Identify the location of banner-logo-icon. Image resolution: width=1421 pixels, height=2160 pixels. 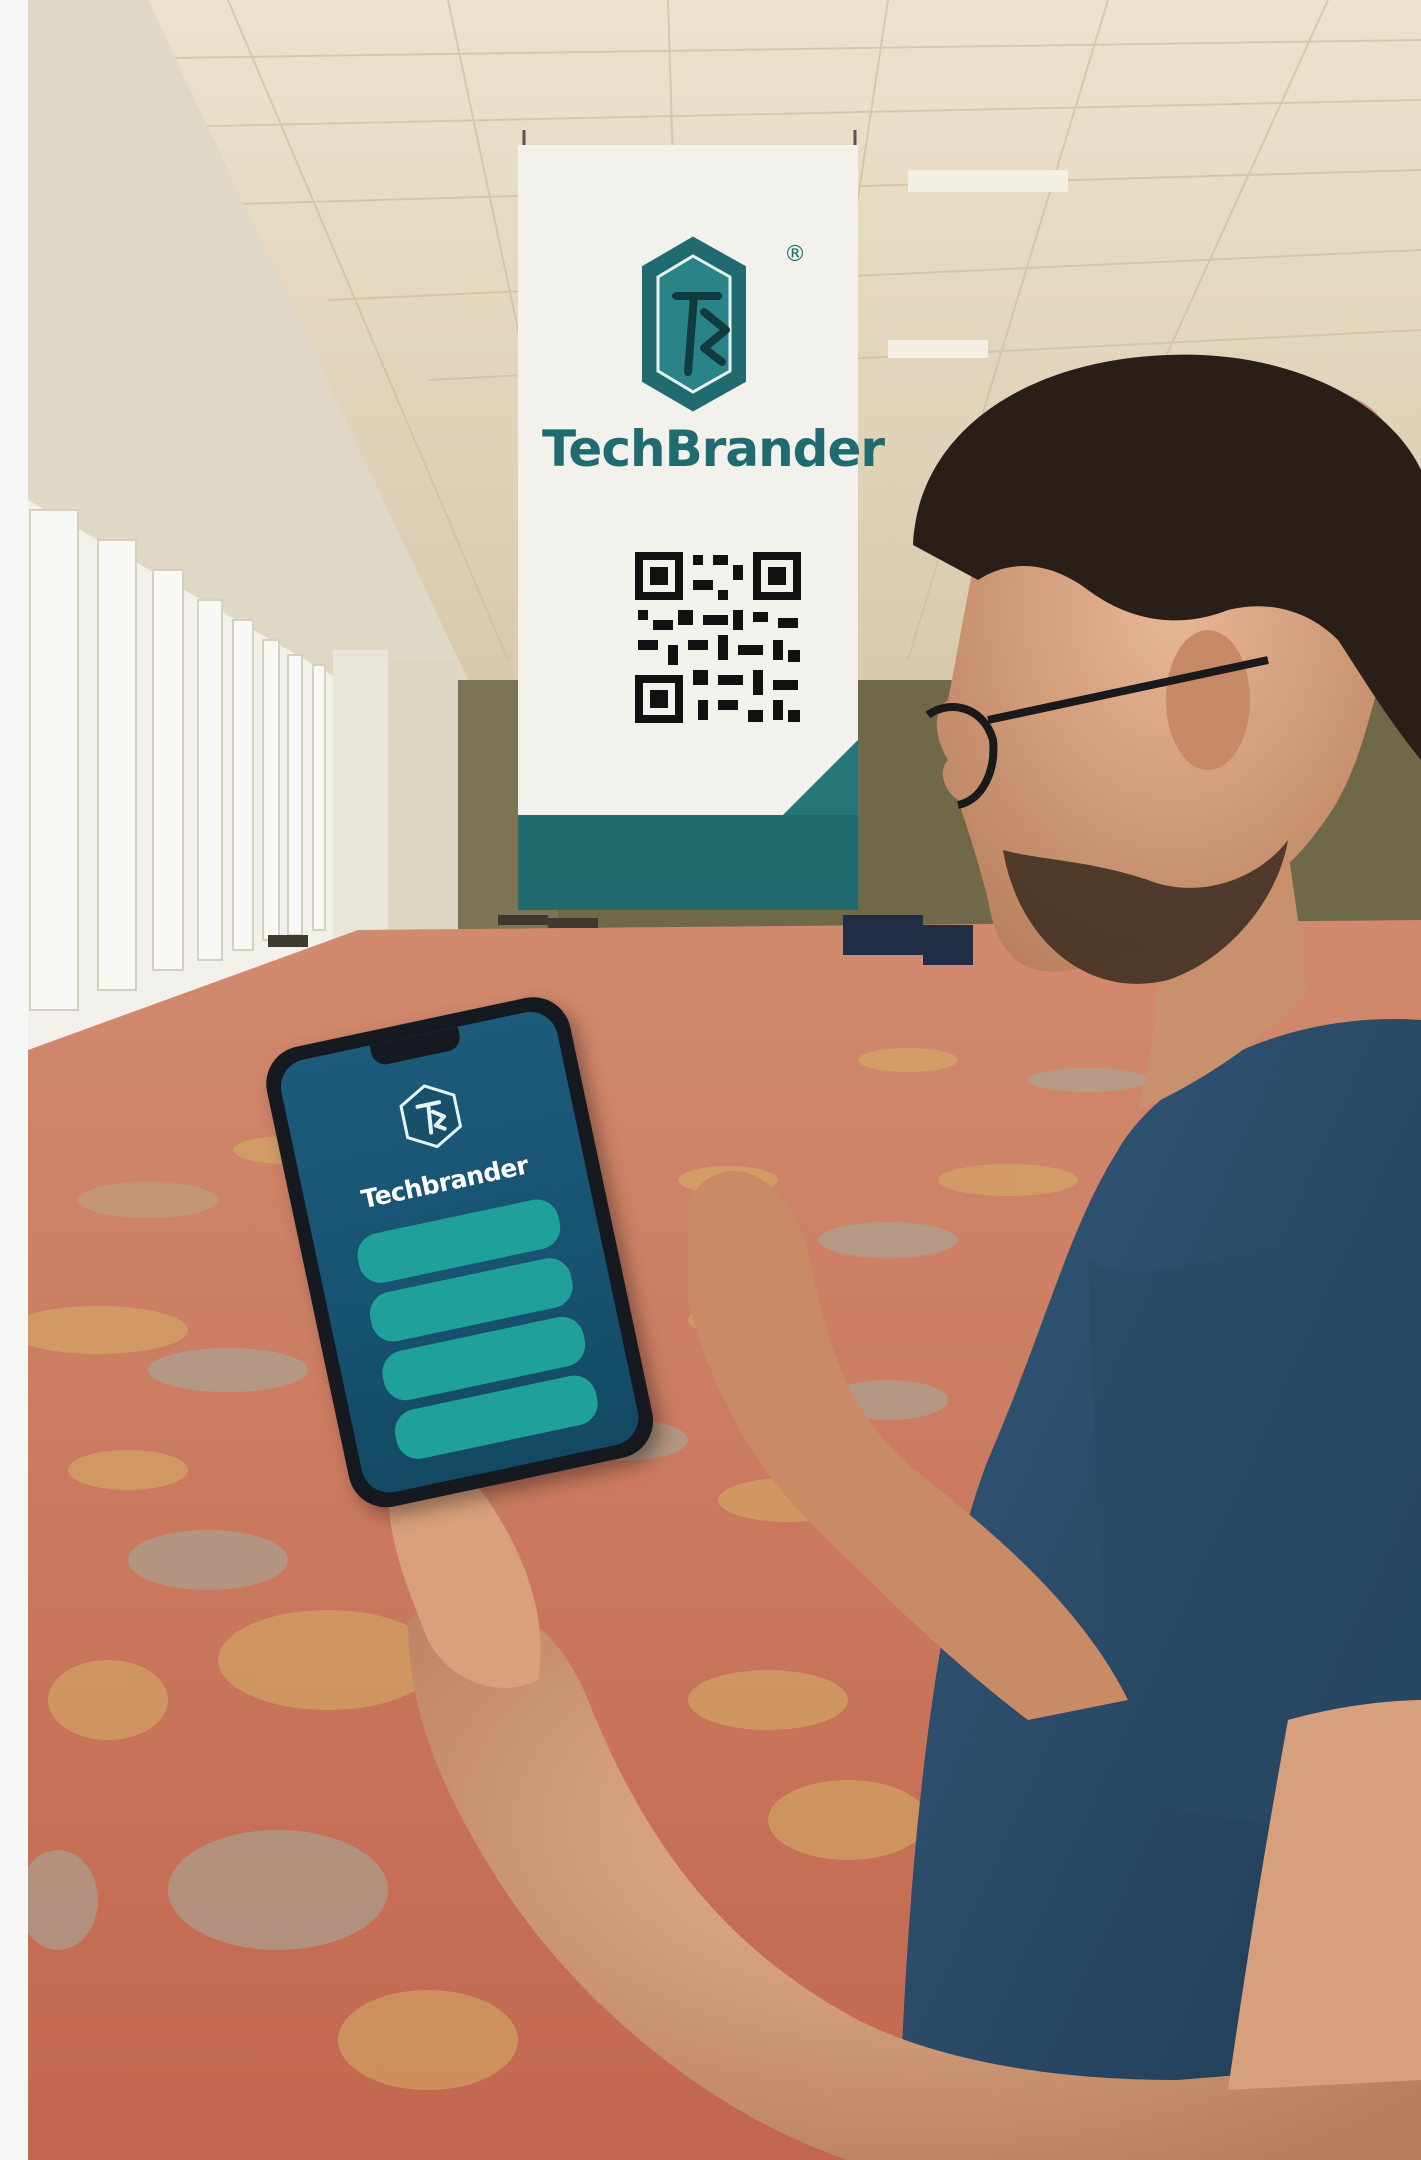
(694, 324).